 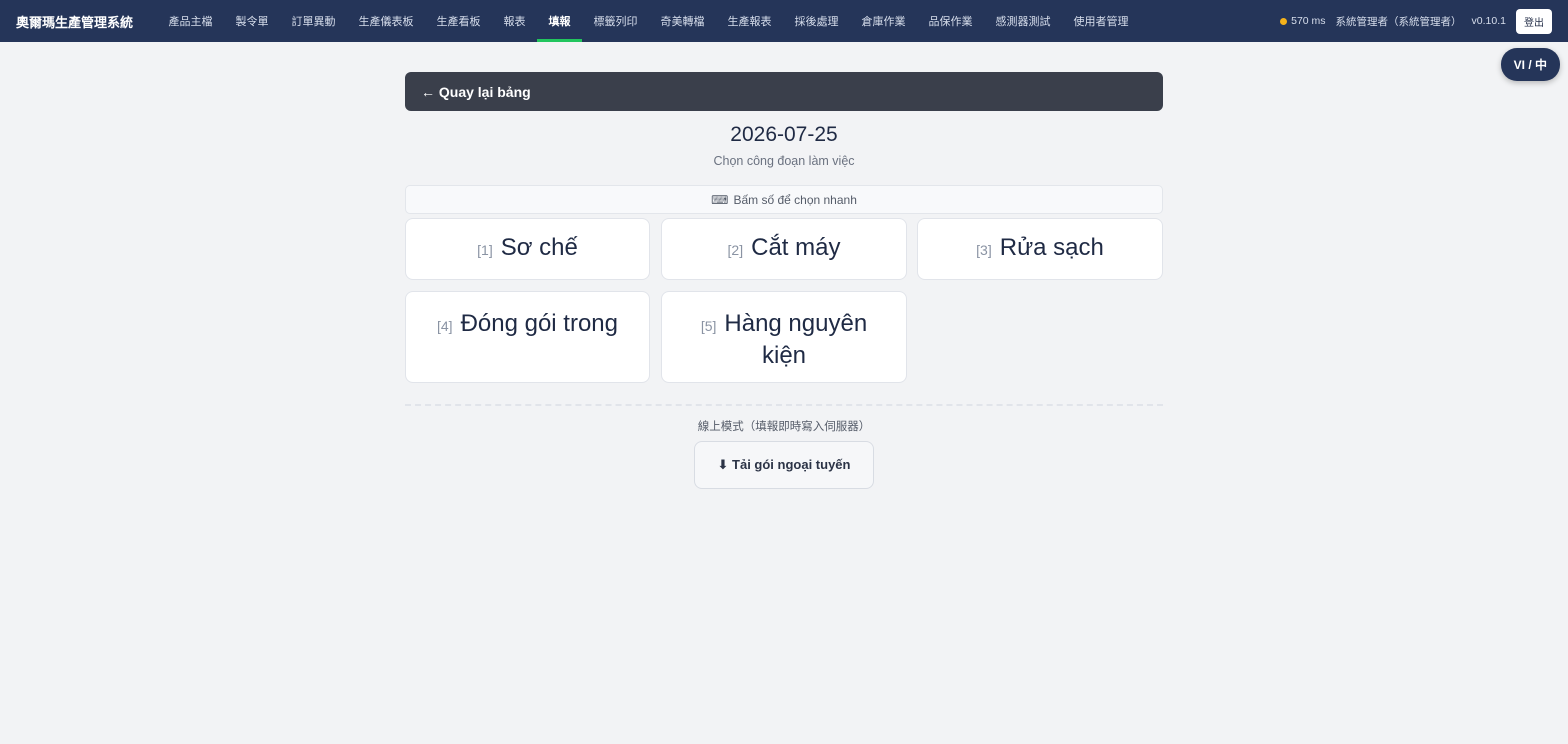 What do you see at coordinates (539, 323) in the screenshot?
I see `station-name: Đóng gói trong` at bounding box center [539, 323].